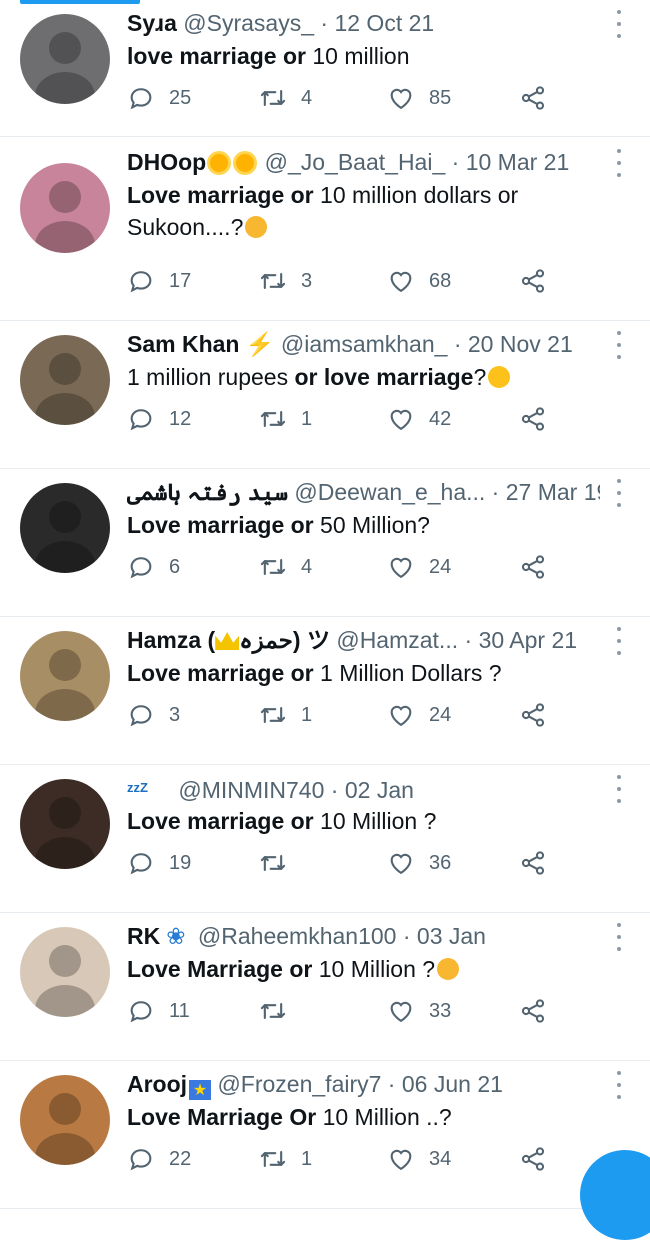 The height and width of the screenshot is (1240, 650). Describe the element at coordinates (219, 163) in the screenshot. I see `sun-emoji-icon` at that location.